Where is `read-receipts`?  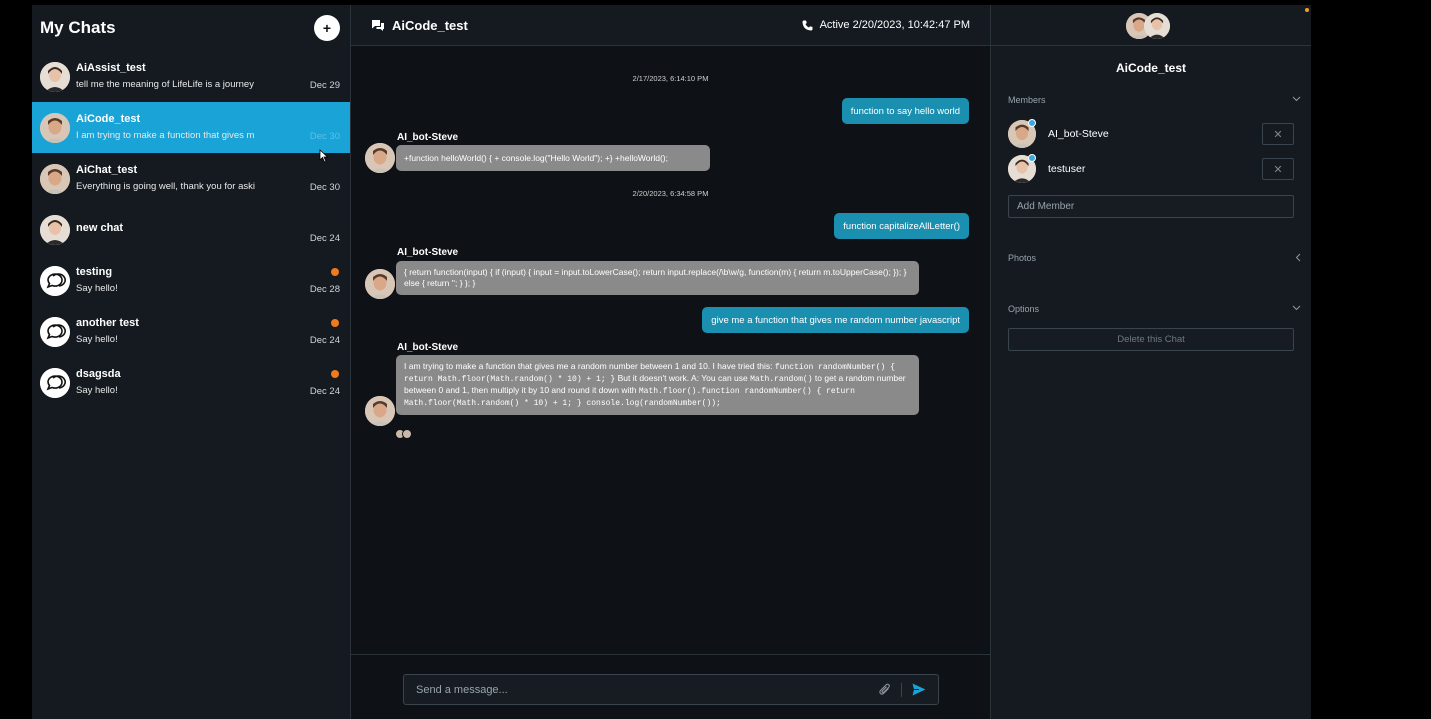 read-receipts is located at coordinates (403, 434).